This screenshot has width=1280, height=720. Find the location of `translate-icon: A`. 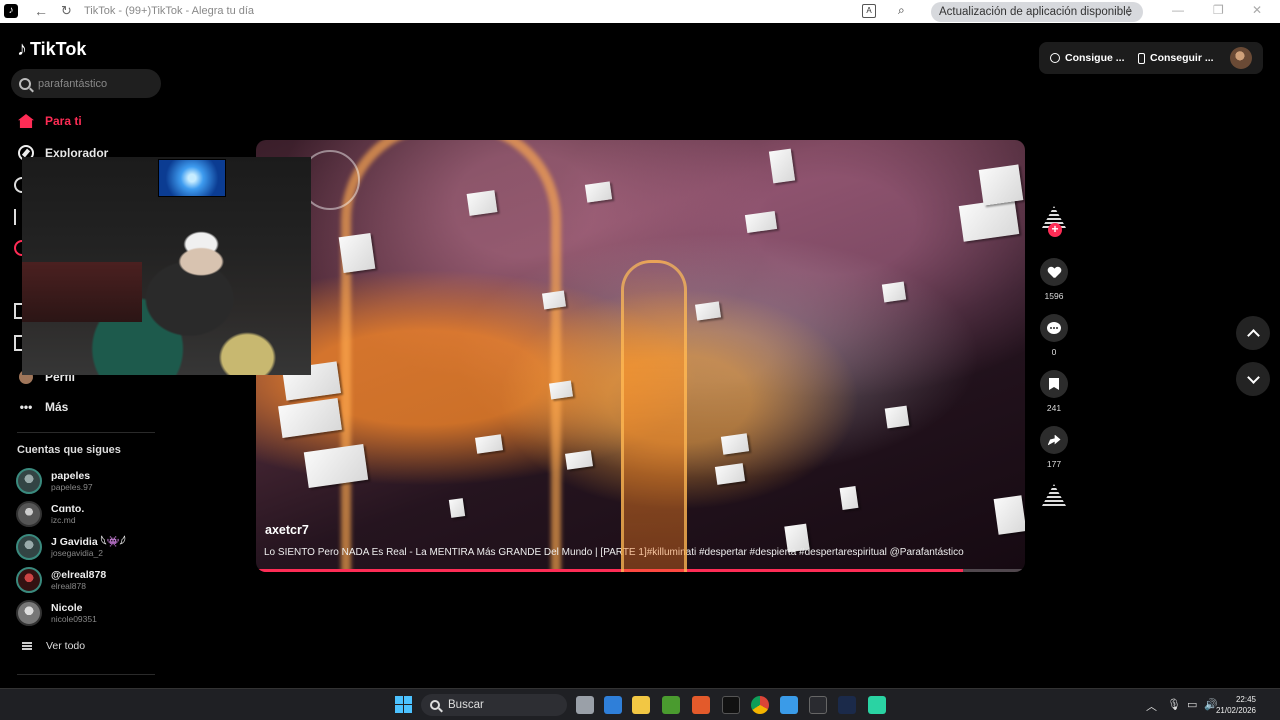

translate-icon: A is located at coordinates (869, 11).